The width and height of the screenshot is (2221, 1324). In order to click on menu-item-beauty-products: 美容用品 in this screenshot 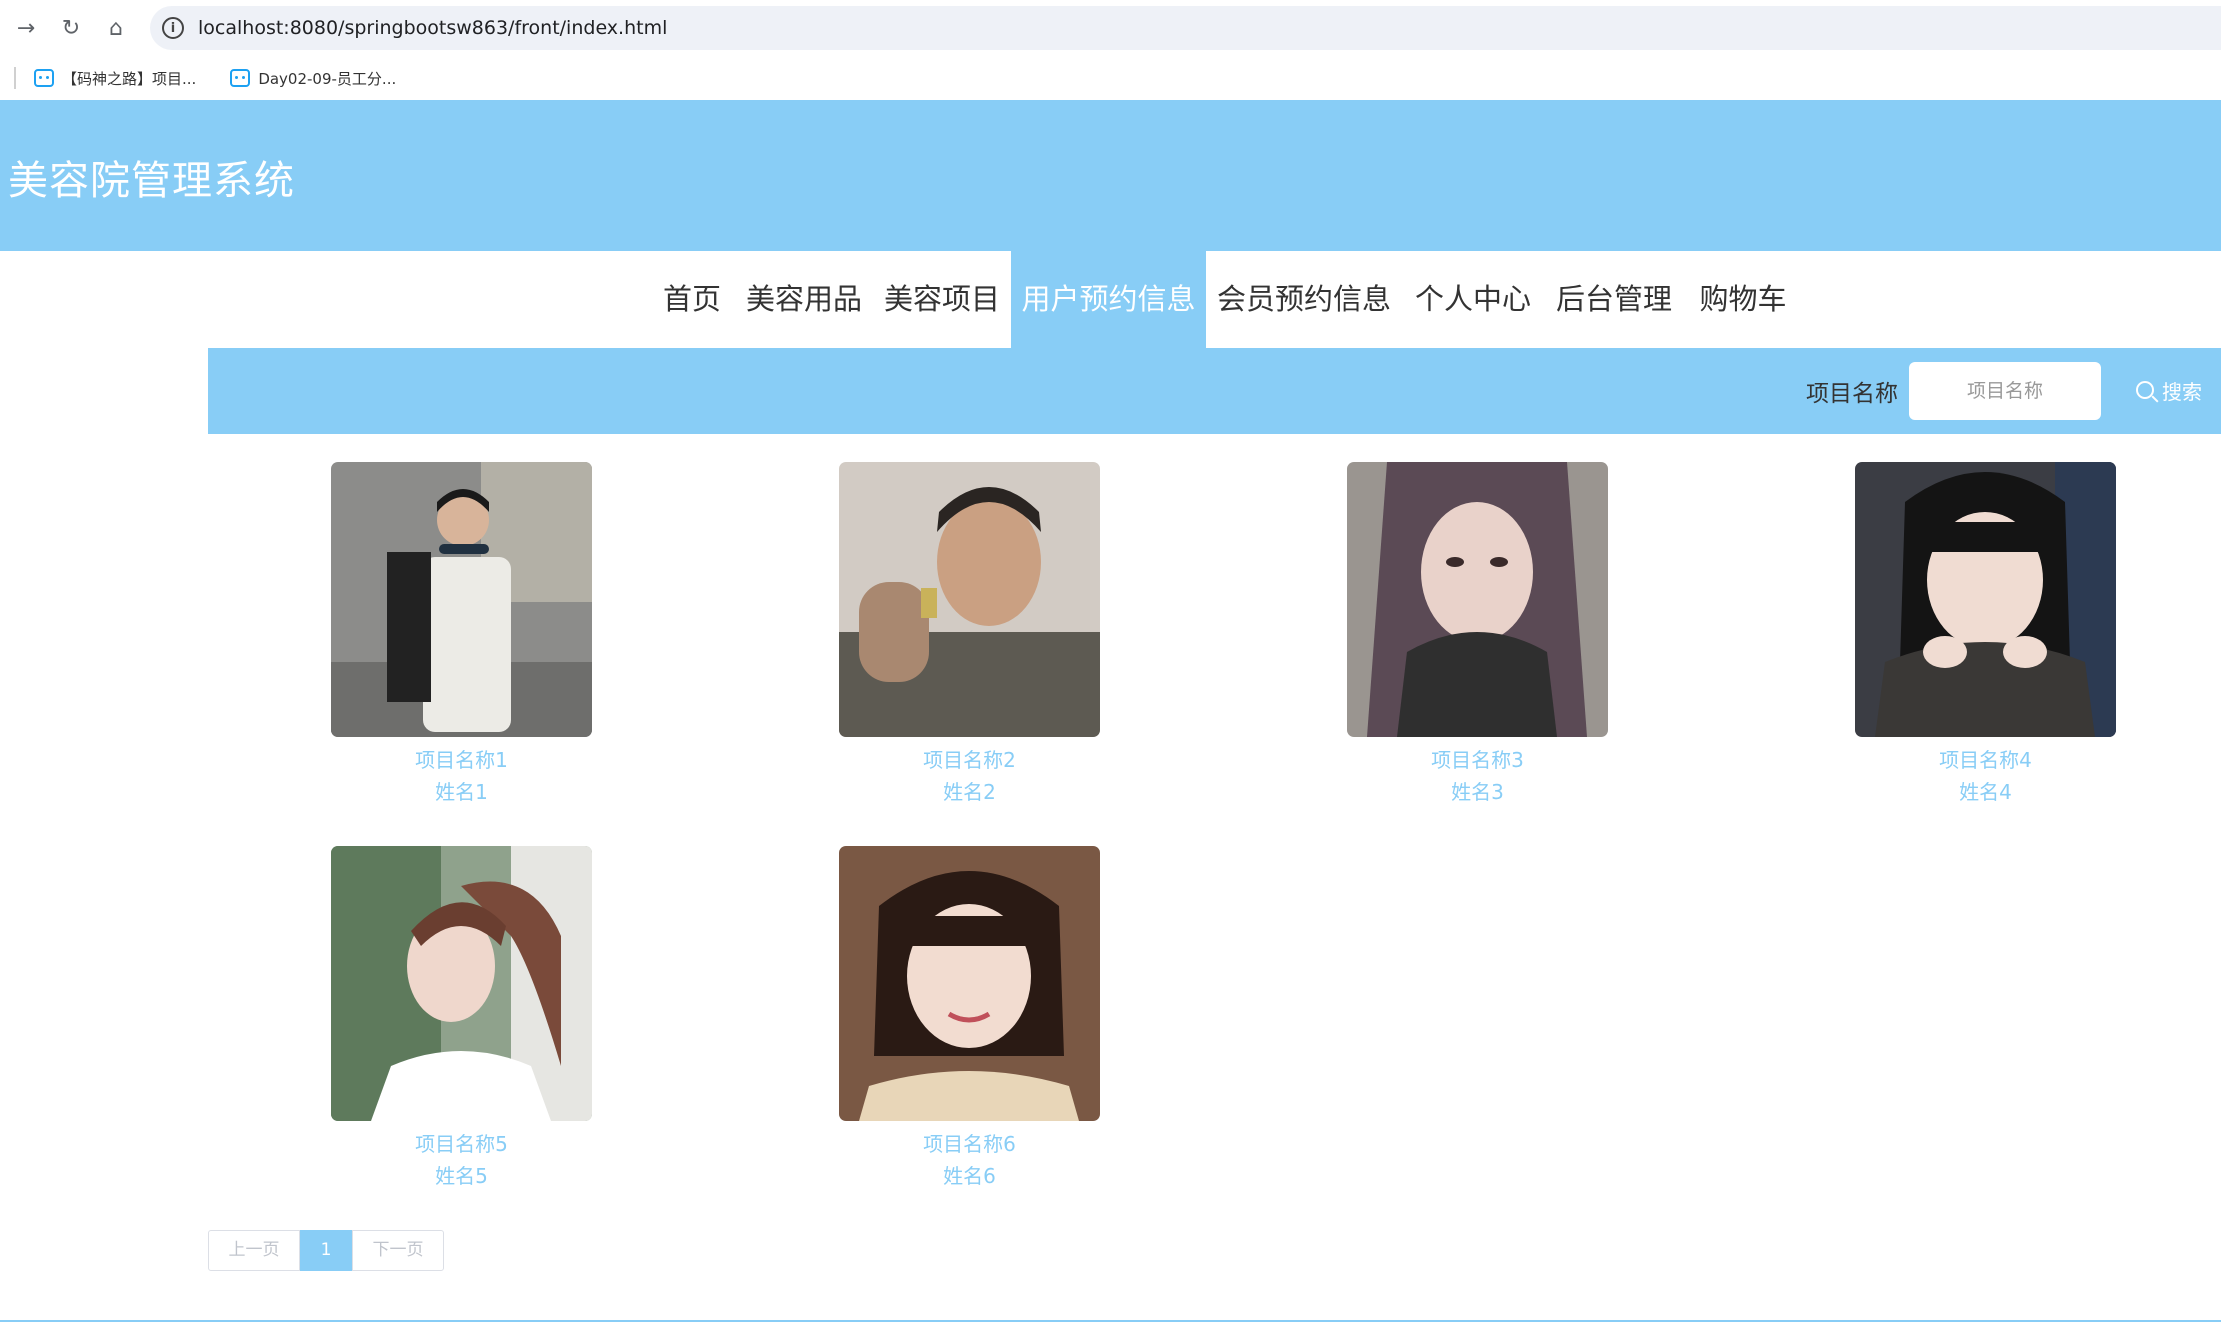, I will do `click(804, 299)`.